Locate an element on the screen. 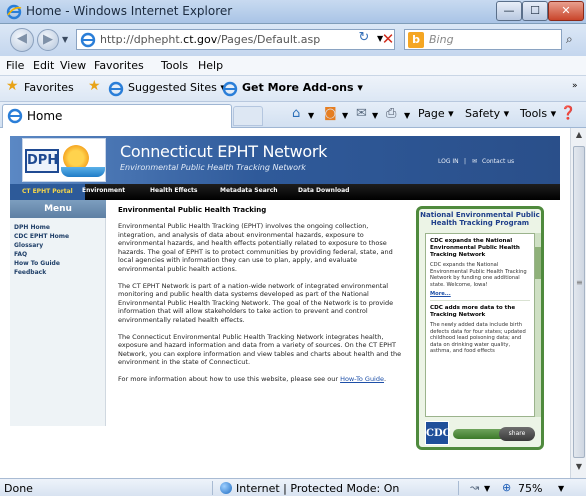  dph-logo: DPH is located at coordinates (64, 160).